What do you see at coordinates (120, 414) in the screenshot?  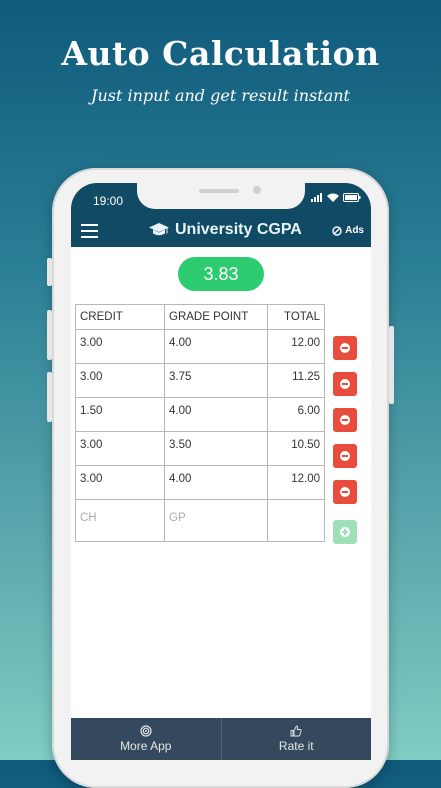 I see `credit-cell: 1.50` at bounding box center [120, 414].